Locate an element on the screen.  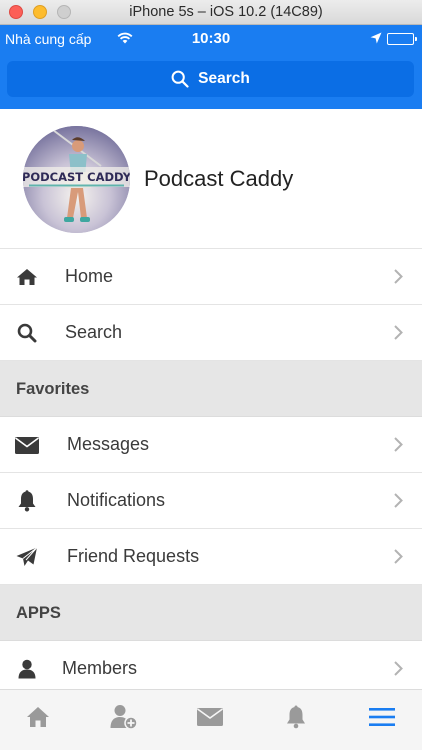
section-title: APPS is located at coordinates (38, 613).